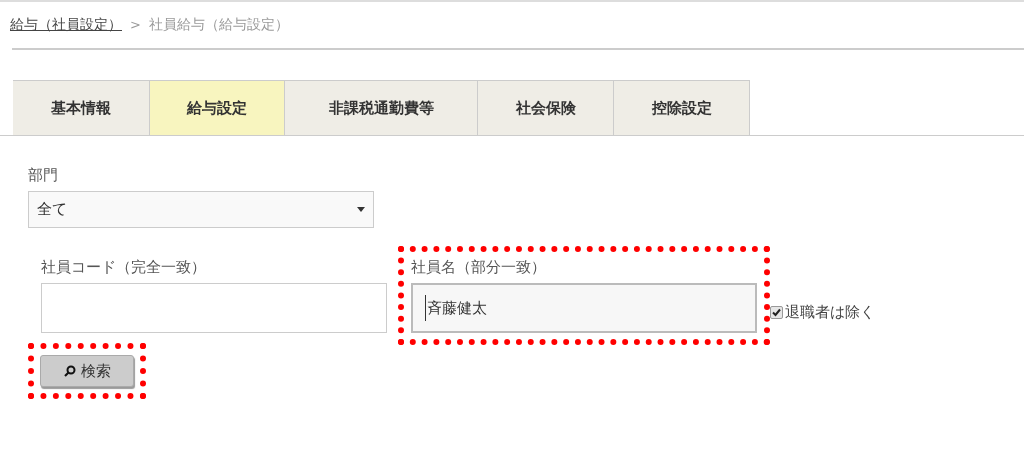 Image resolution: width=1024 pixels, height=455 pixels. Describe the element at coordinates (682, 107) in the screenshot. I see `tab: 控除設定` at that location.